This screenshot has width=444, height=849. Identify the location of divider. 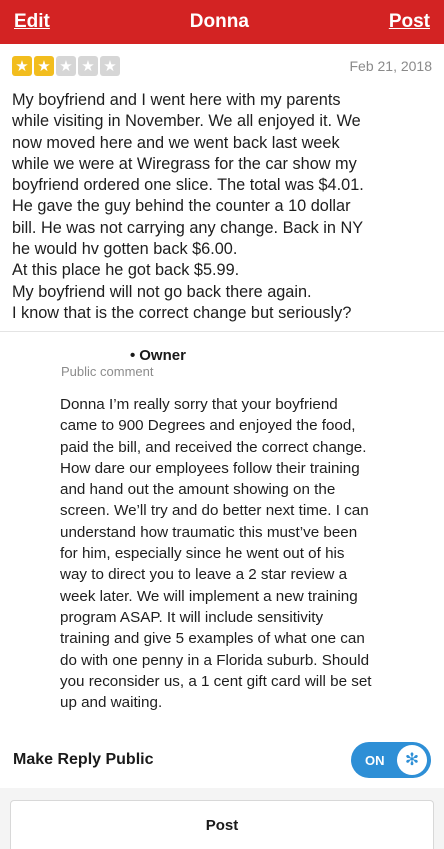
(222, 331).